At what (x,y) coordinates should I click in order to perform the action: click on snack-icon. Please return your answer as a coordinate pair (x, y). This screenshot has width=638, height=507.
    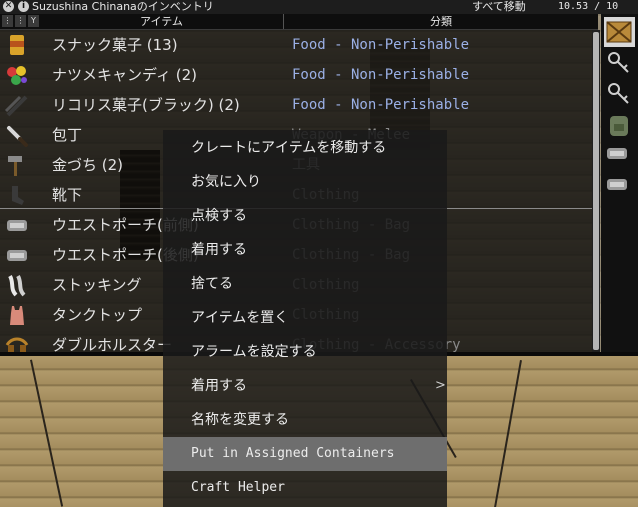
    Looking at the image, I should click on (17, 45).